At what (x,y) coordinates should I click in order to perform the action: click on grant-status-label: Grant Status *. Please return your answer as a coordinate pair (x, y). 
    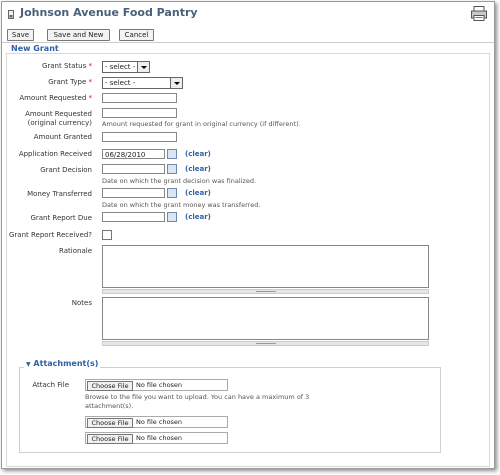
    Looking at the image, I should click on (66, 66).